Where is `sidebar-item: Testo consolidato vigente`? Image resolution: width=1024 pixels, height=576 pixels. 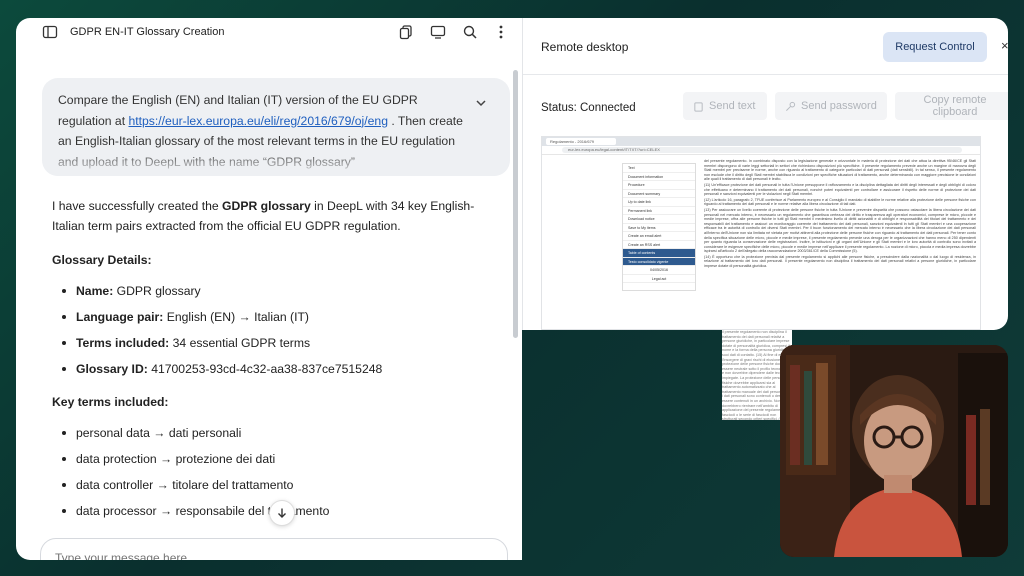 sidebar-item: Testo consolidato vigente is located at coordinates (659, 261).